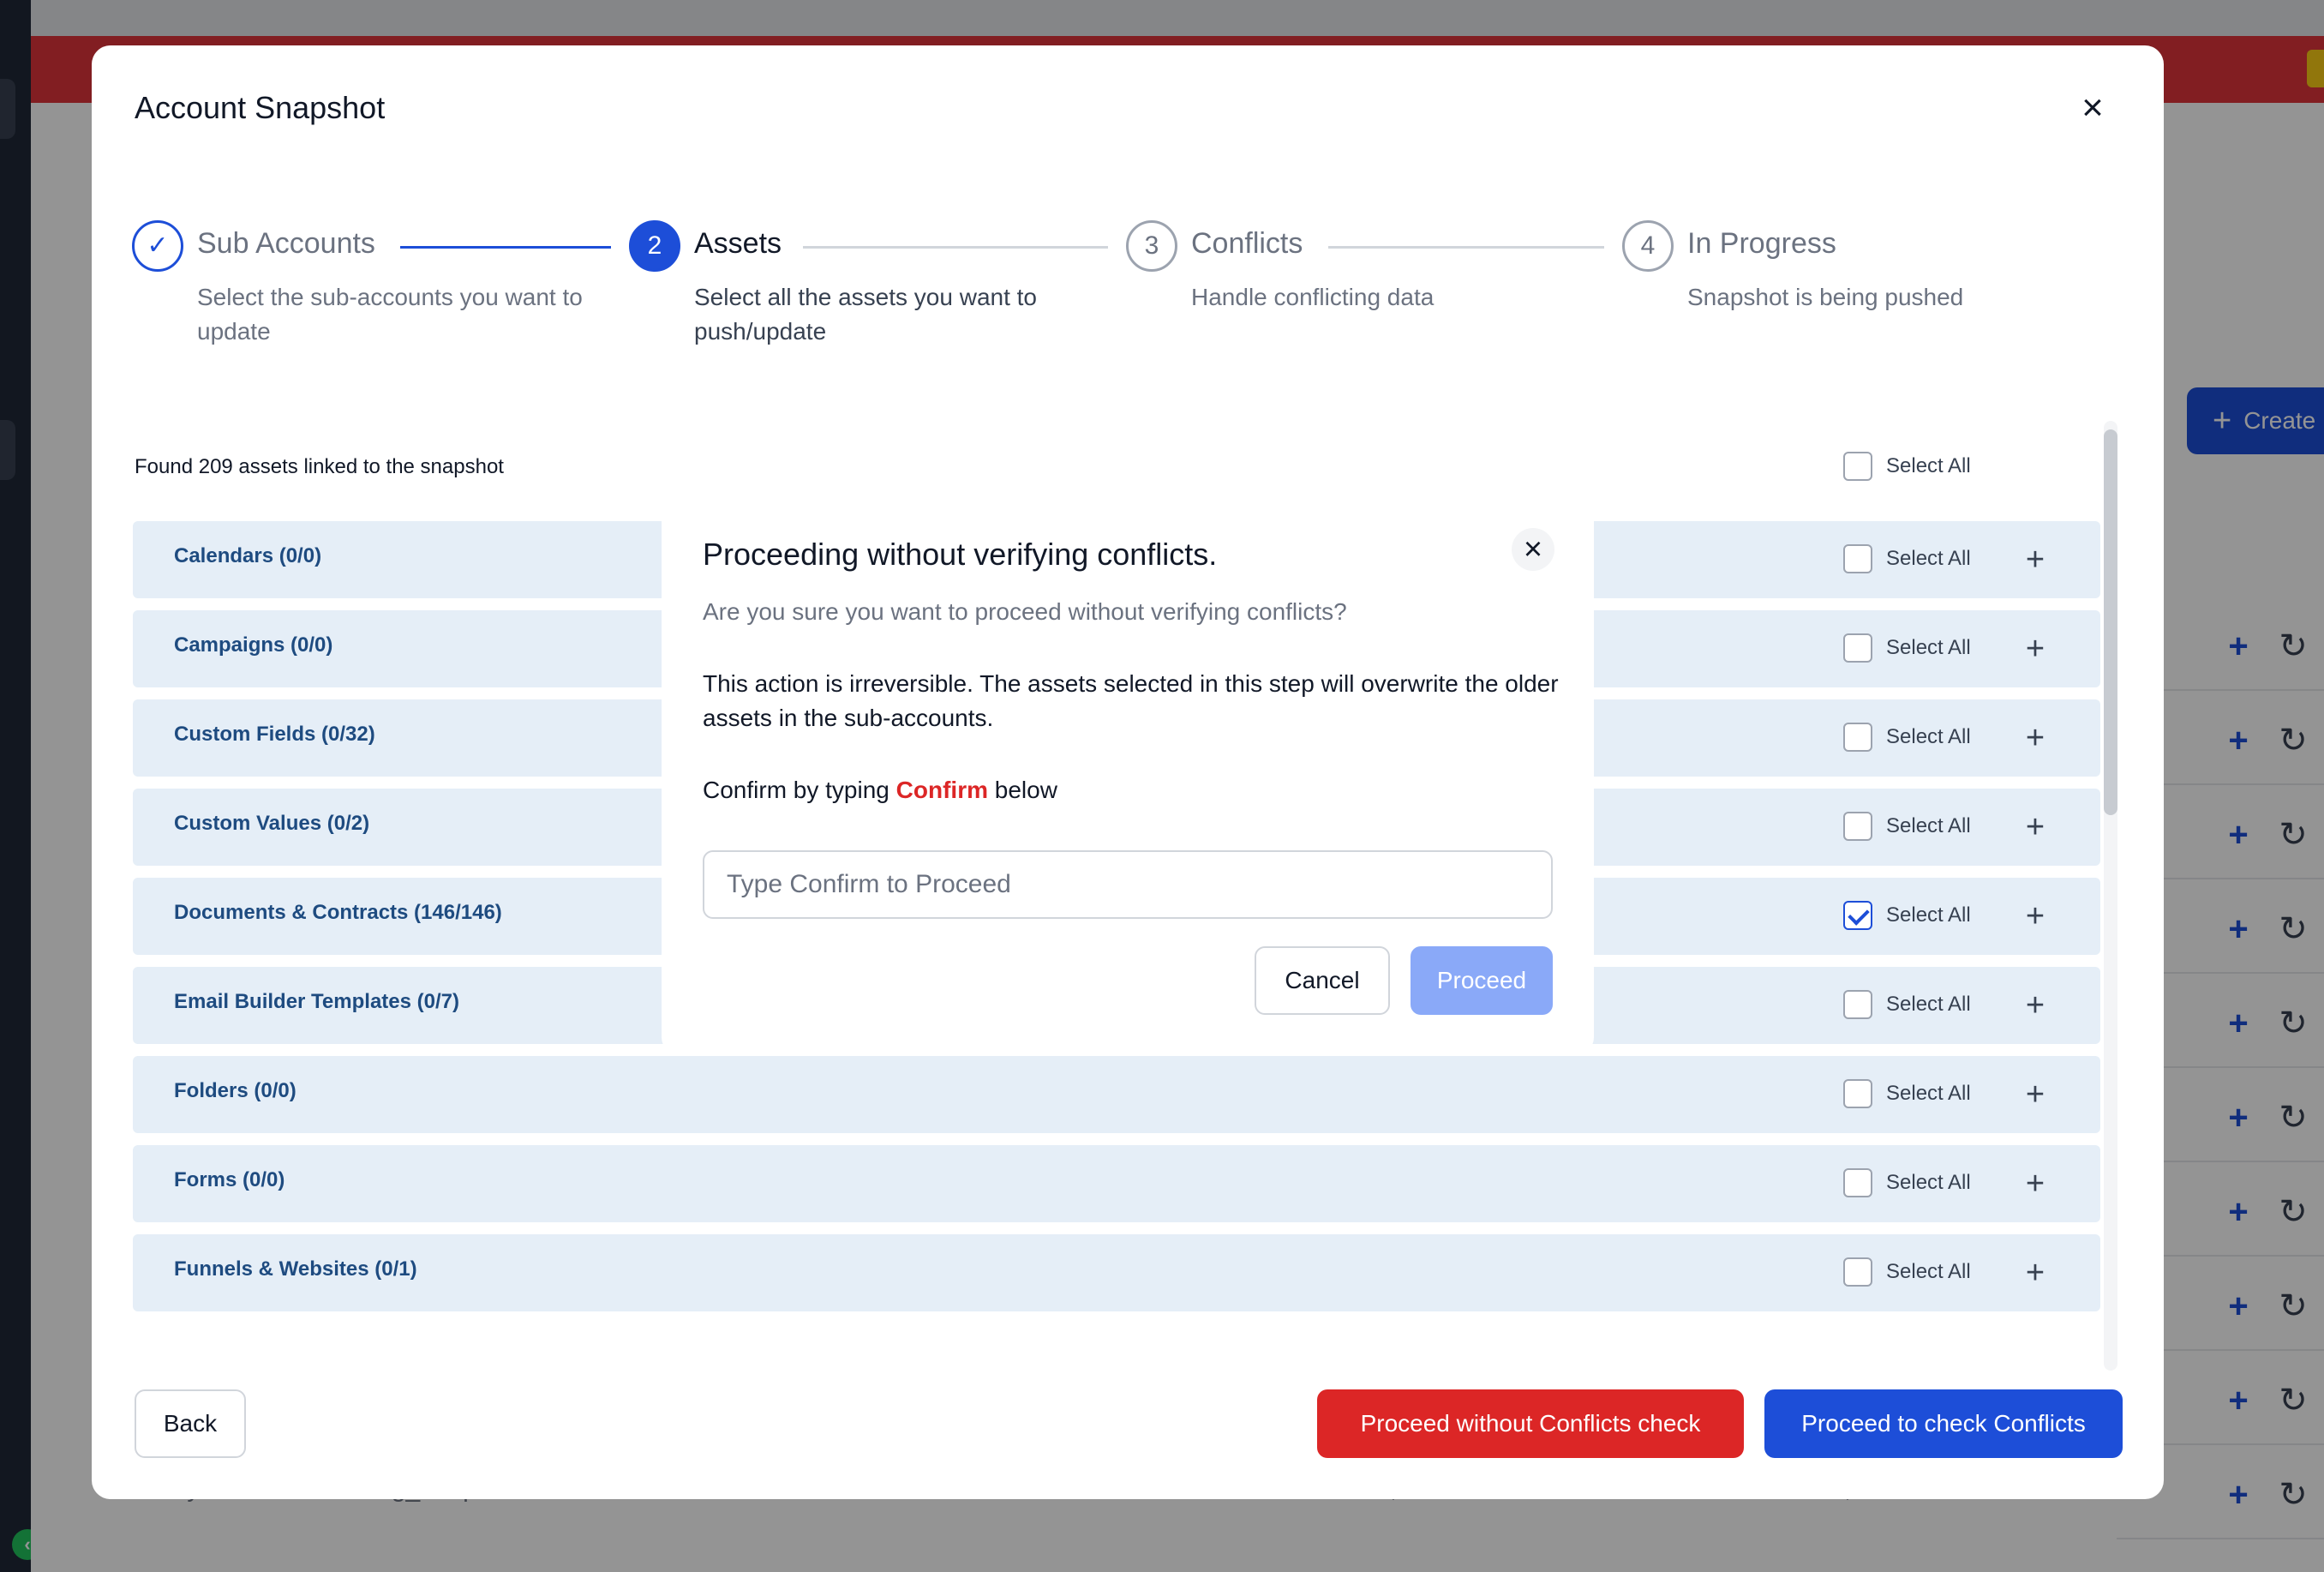  I want to click on modal-title: Account Snapshot, so click(261, 107).